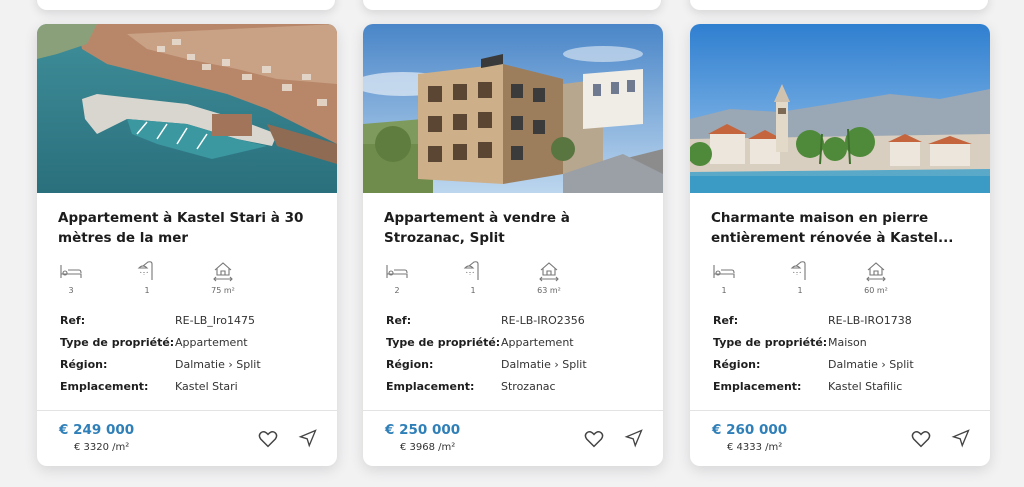 The width and height of the screenshot is (1024, 487). I want to click on area-feature: 75 m², so click(223, 277).